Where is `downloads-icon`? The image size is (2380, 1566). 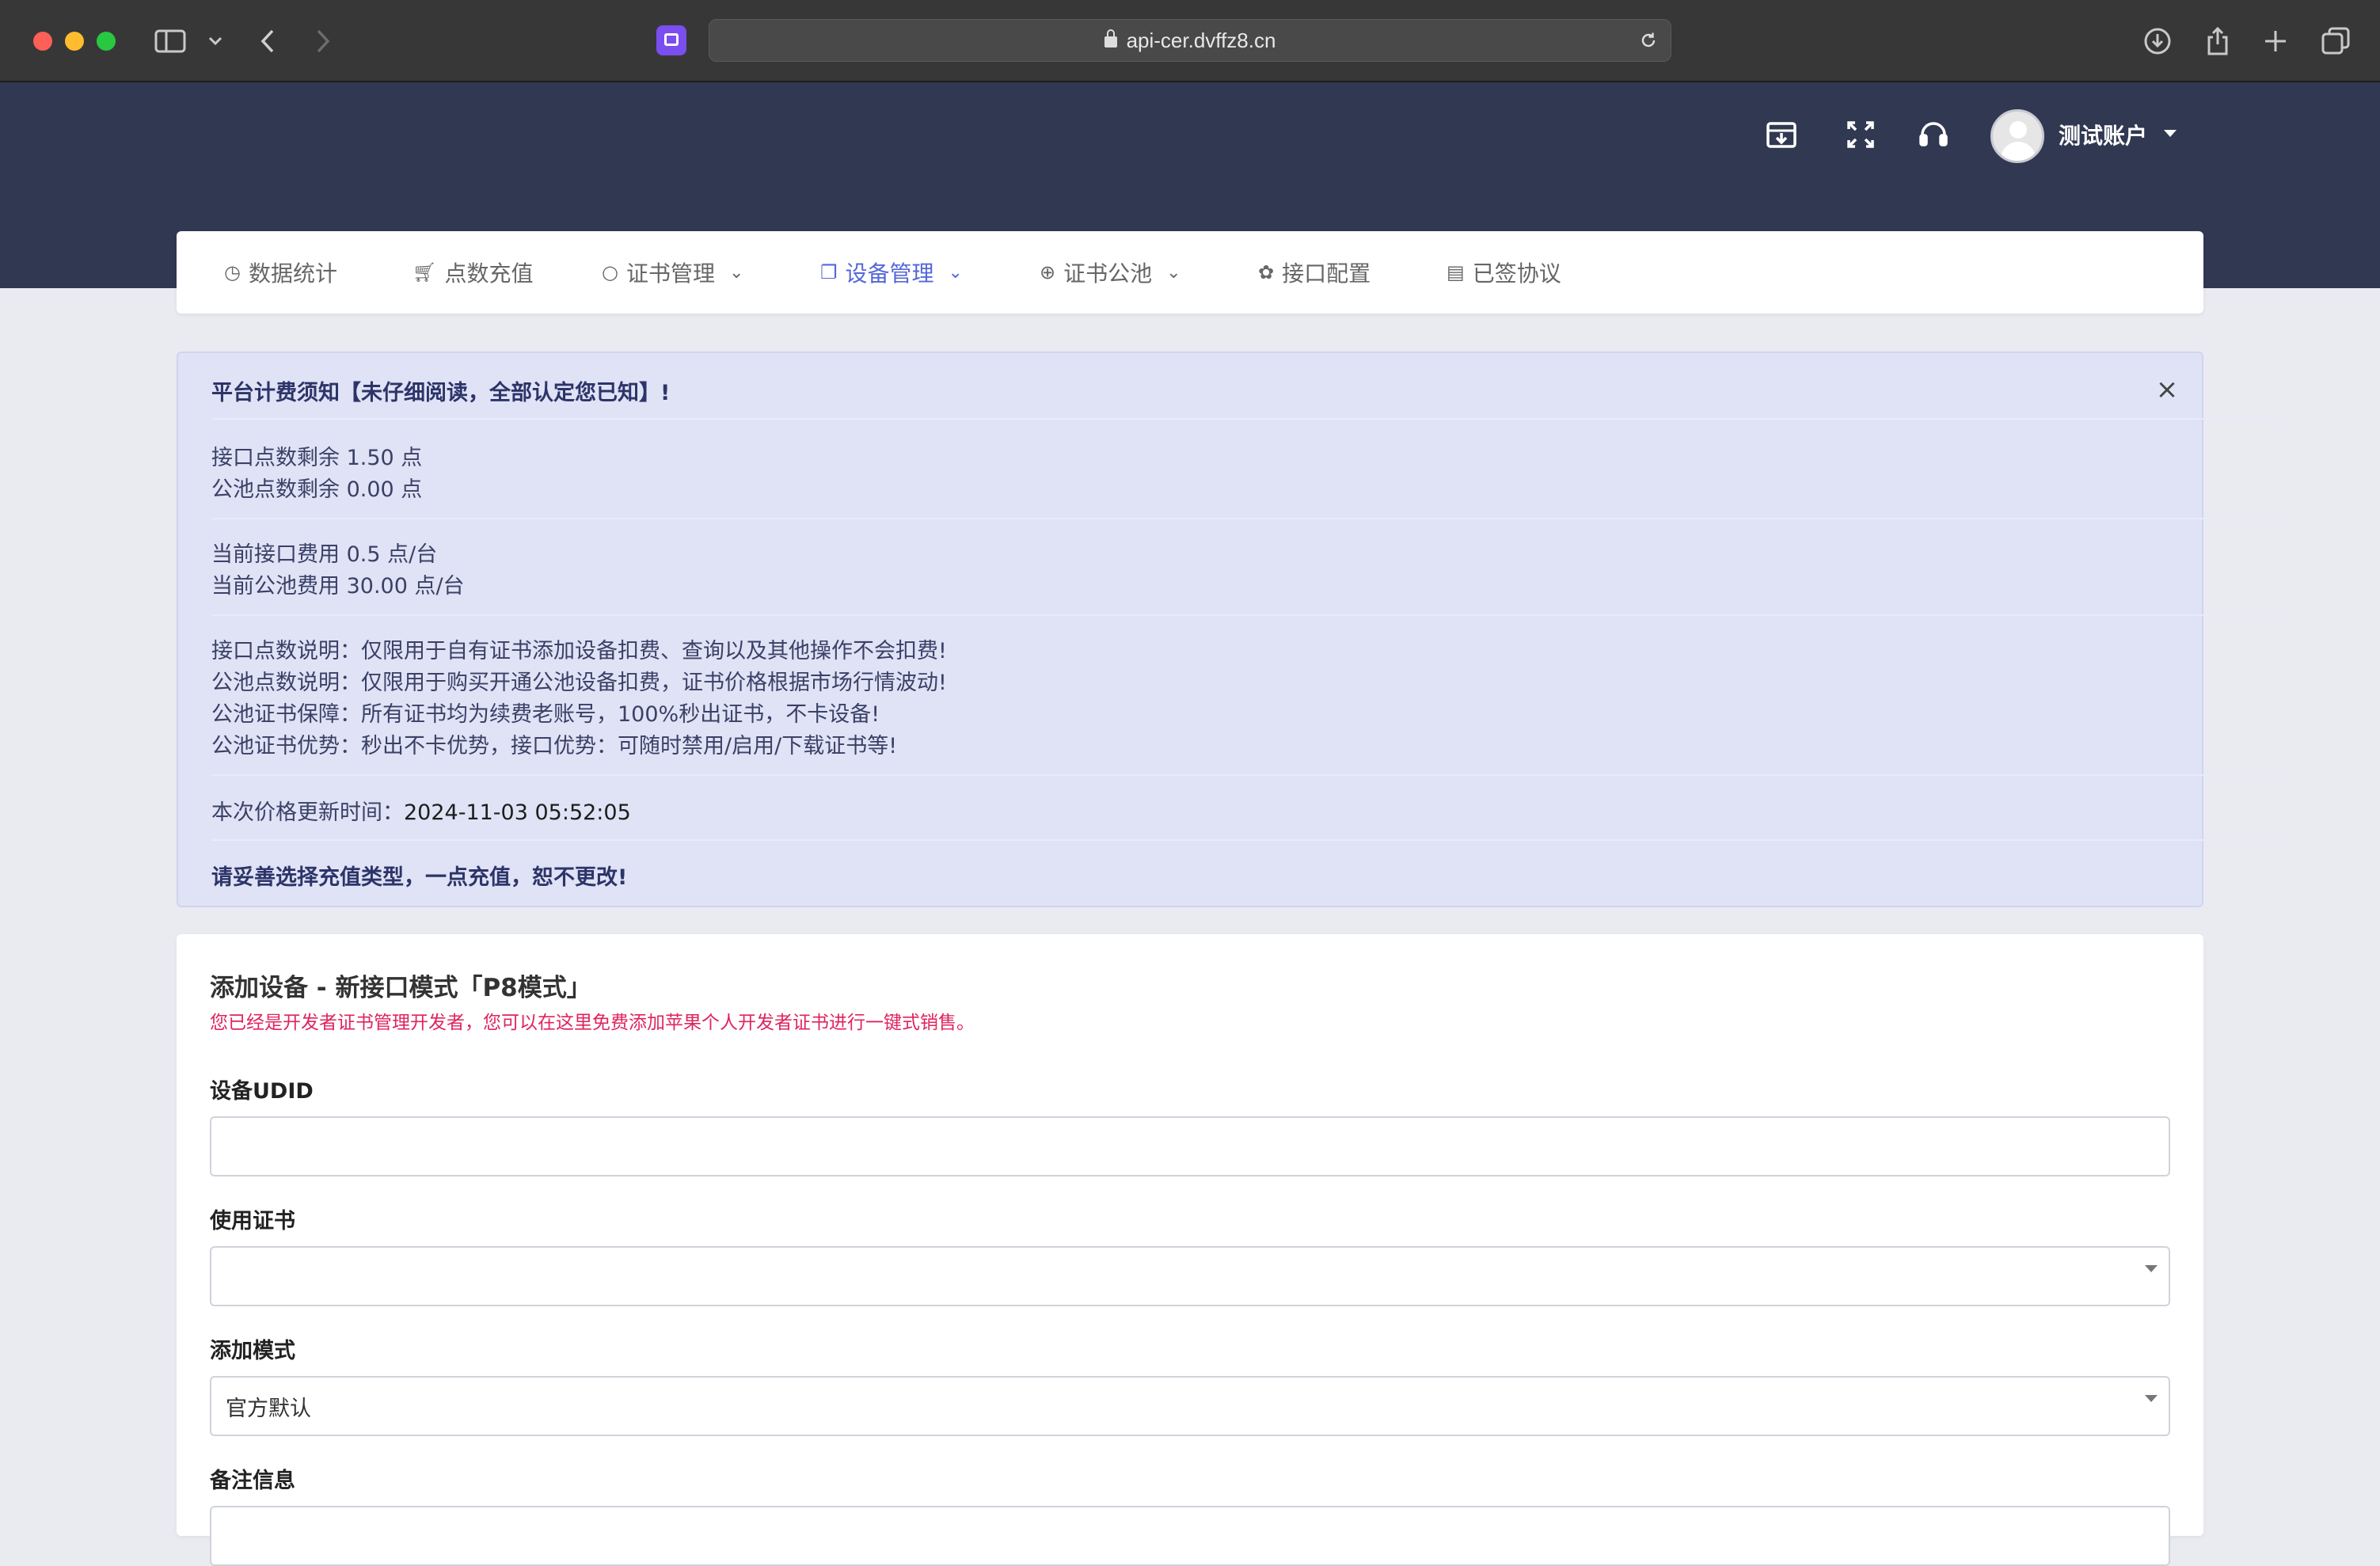 downloads-icon is located at coordinates (2157, 42).